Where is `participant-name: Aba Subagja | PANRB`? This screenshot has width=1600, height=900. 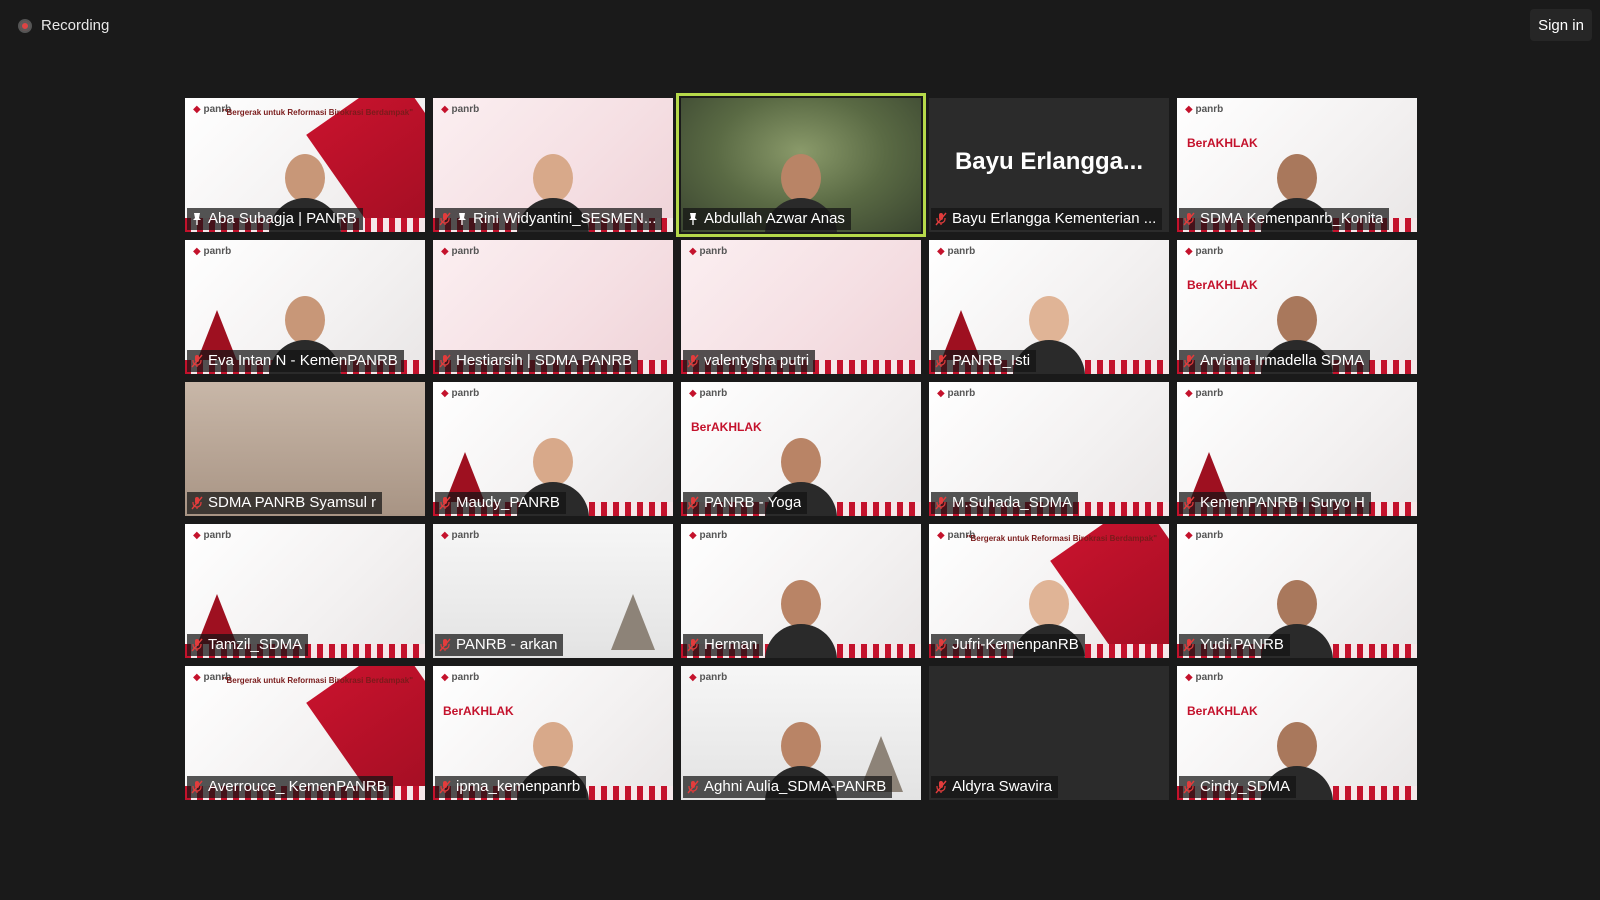
participant-name: Aba Subagja | PANRB is located at coordinates (282, 218).